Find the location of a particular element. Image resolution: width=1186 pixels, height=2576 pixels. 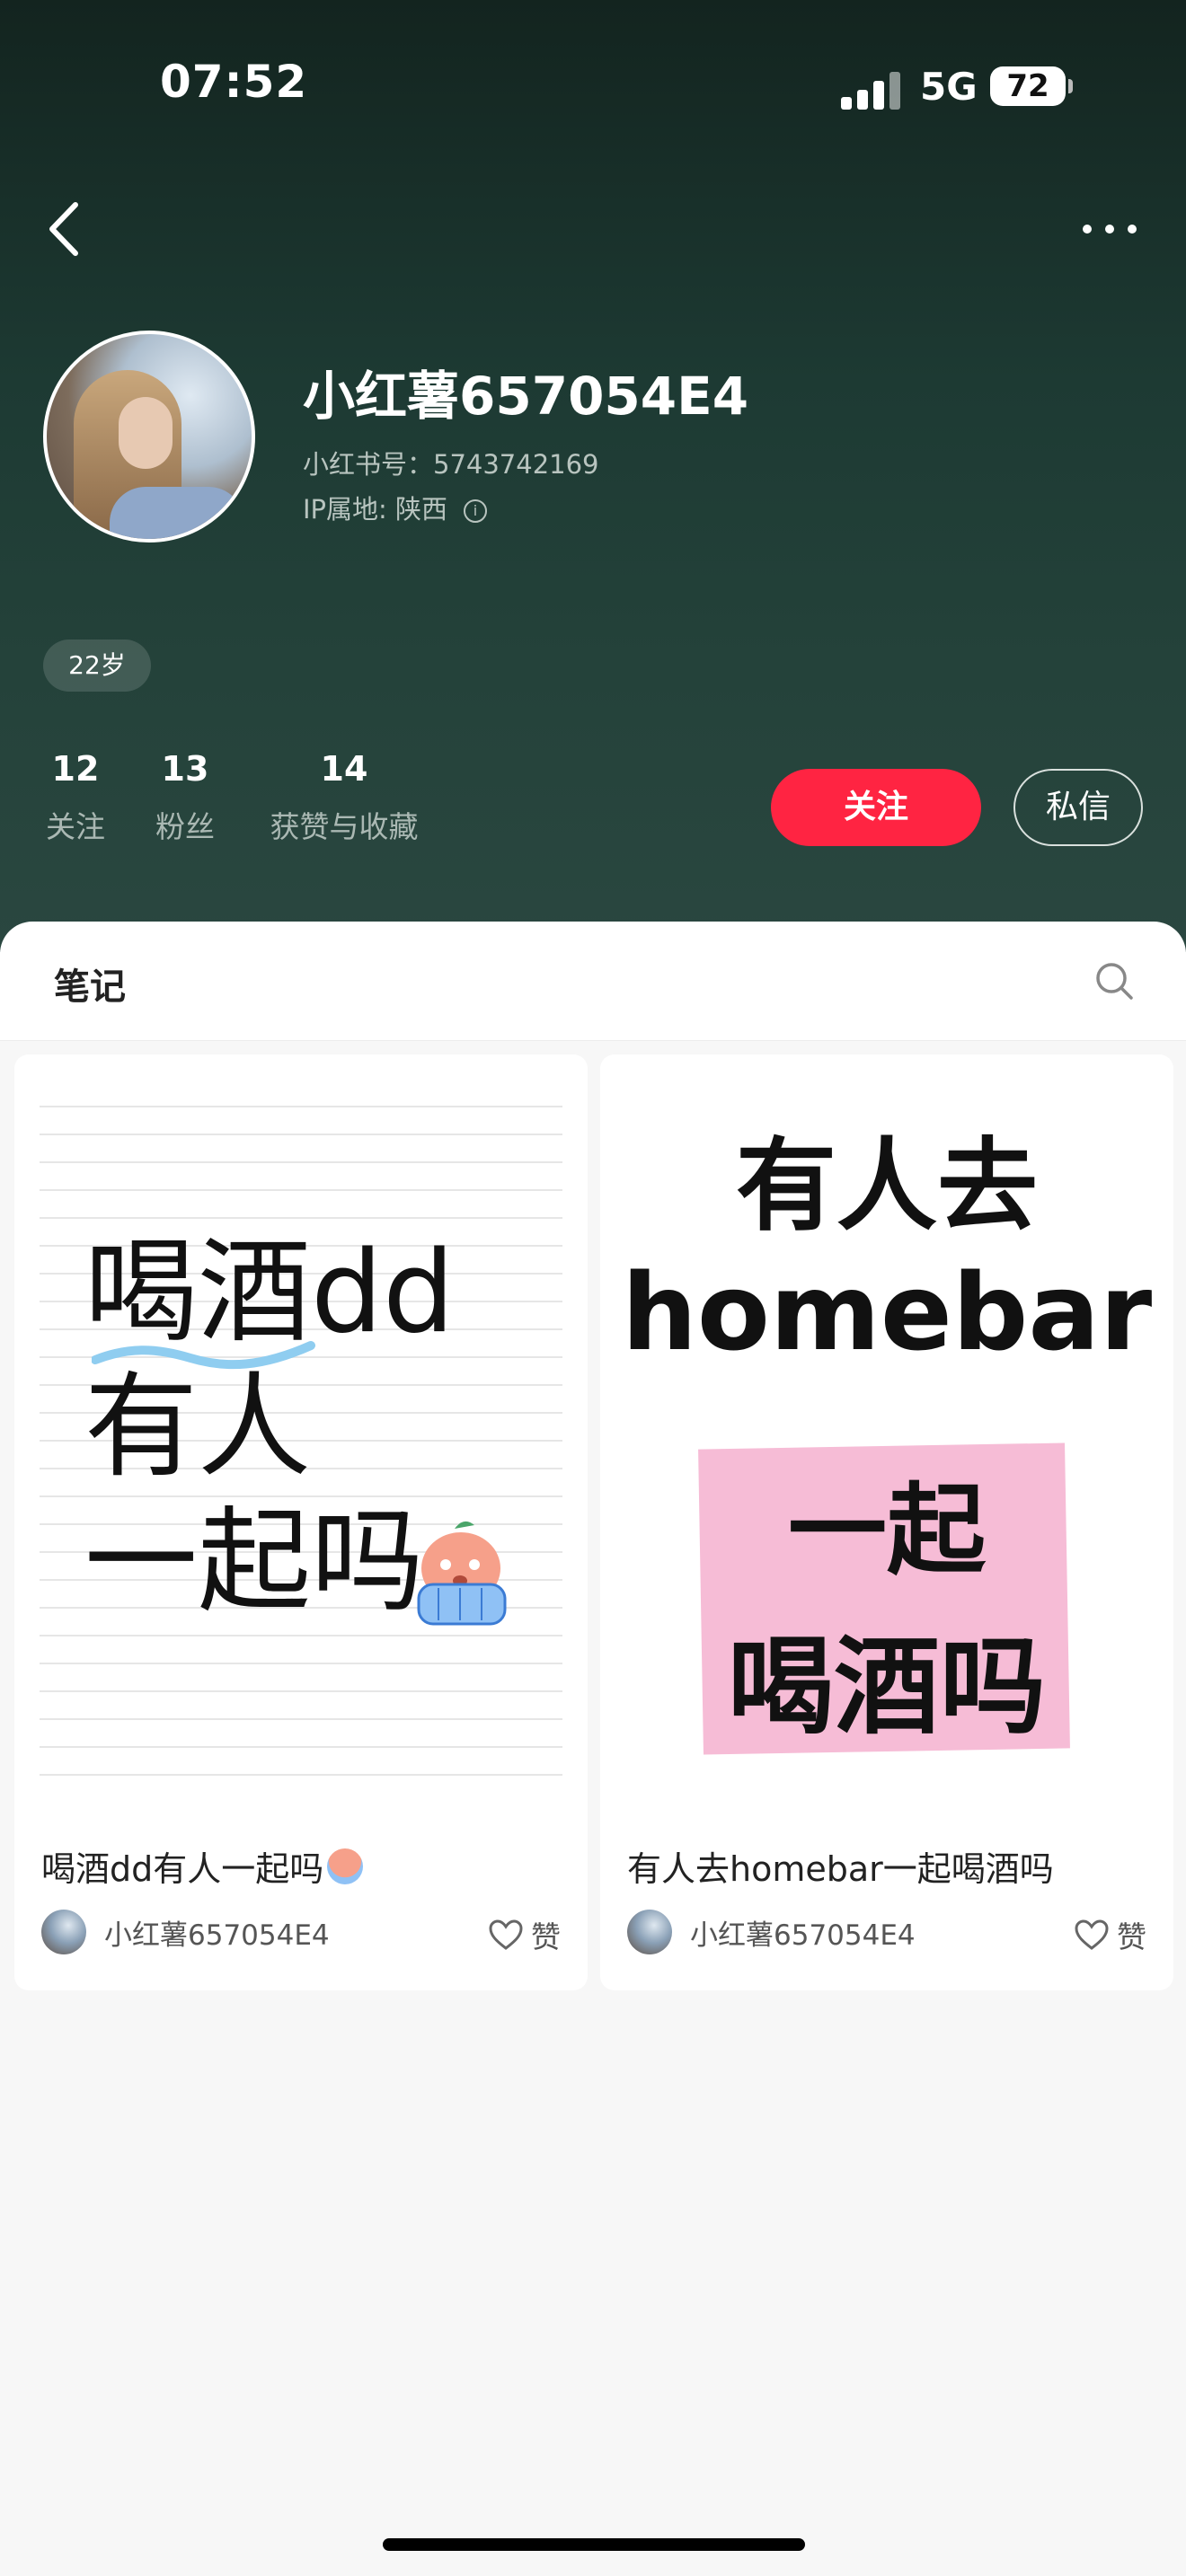

search-button is located at coordinates (1114, 980).